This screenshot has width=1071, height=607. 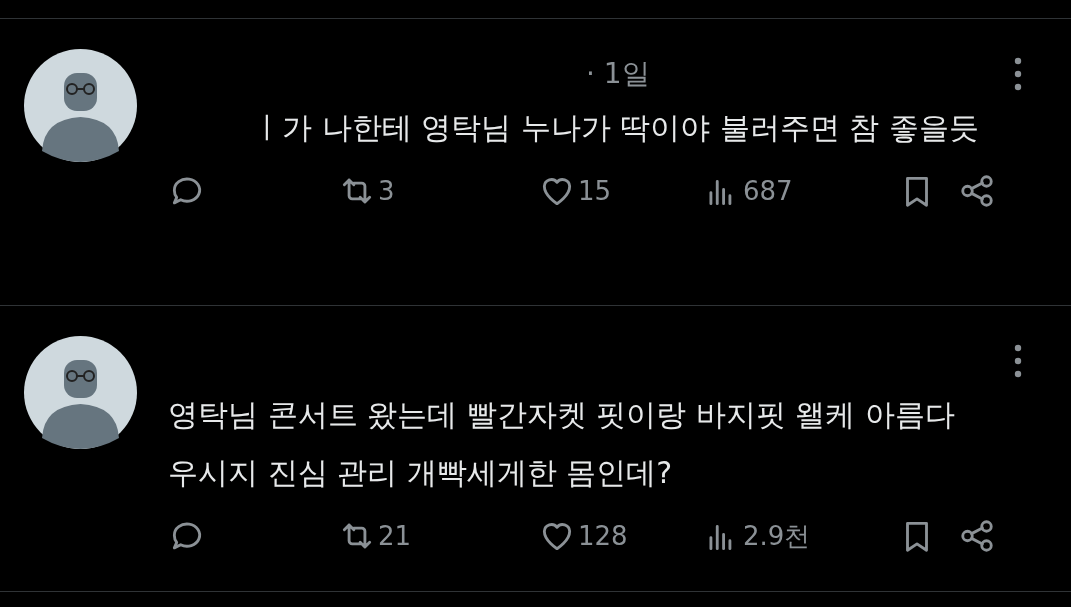 What do you see at coordinates (603, 536) in the screenshot?
I see `like-count: 128` at bounding box center [603, 536].